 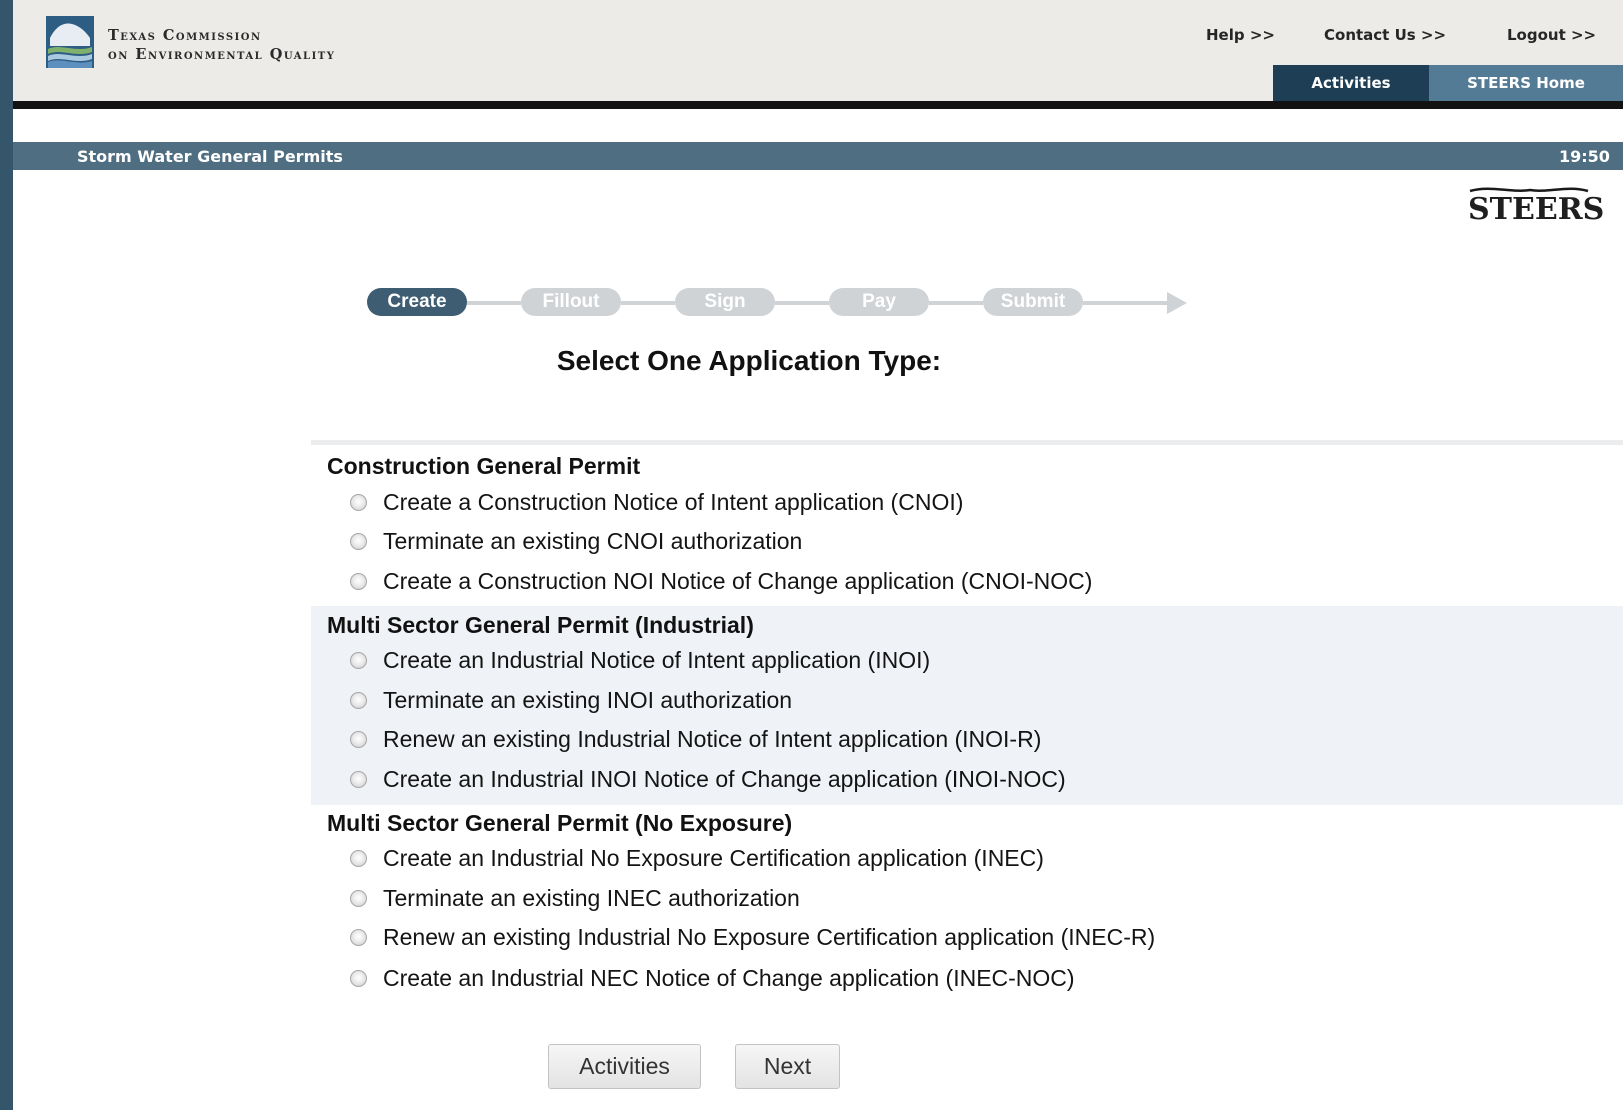 I want to click on group-title-industrial: Multi Sector General Permit (Industrial), so click(x=540, y=625).